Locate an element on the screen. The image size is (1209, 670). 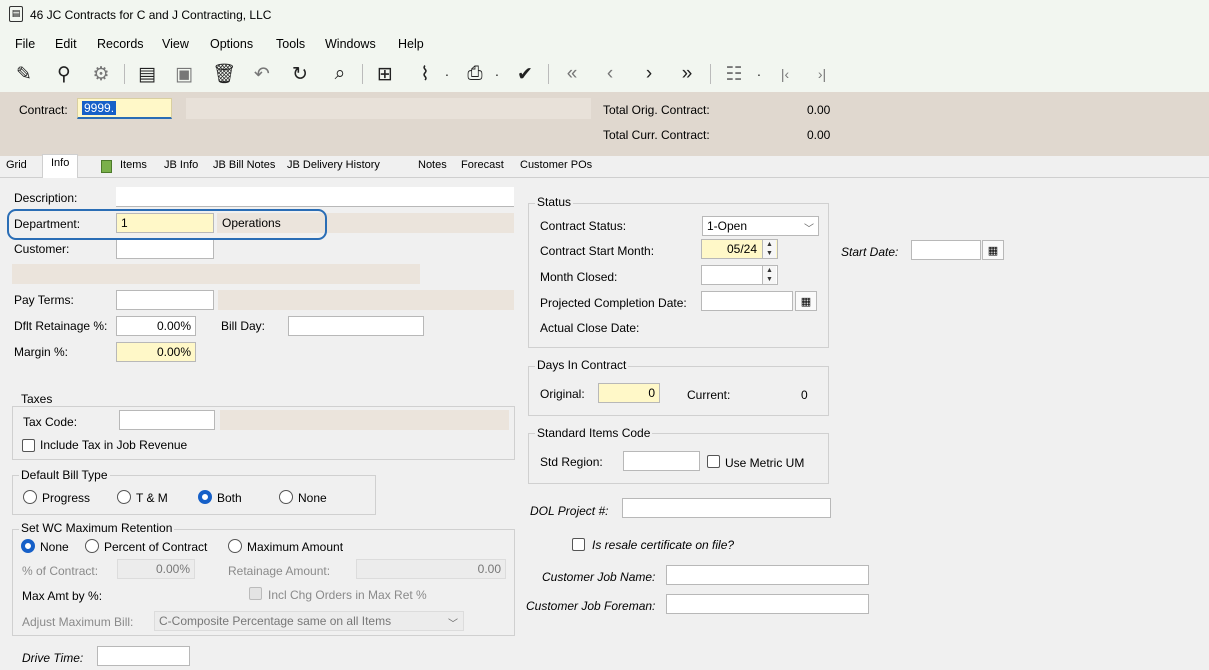
tab-notes: Notes is located at coordinates (432, 165).